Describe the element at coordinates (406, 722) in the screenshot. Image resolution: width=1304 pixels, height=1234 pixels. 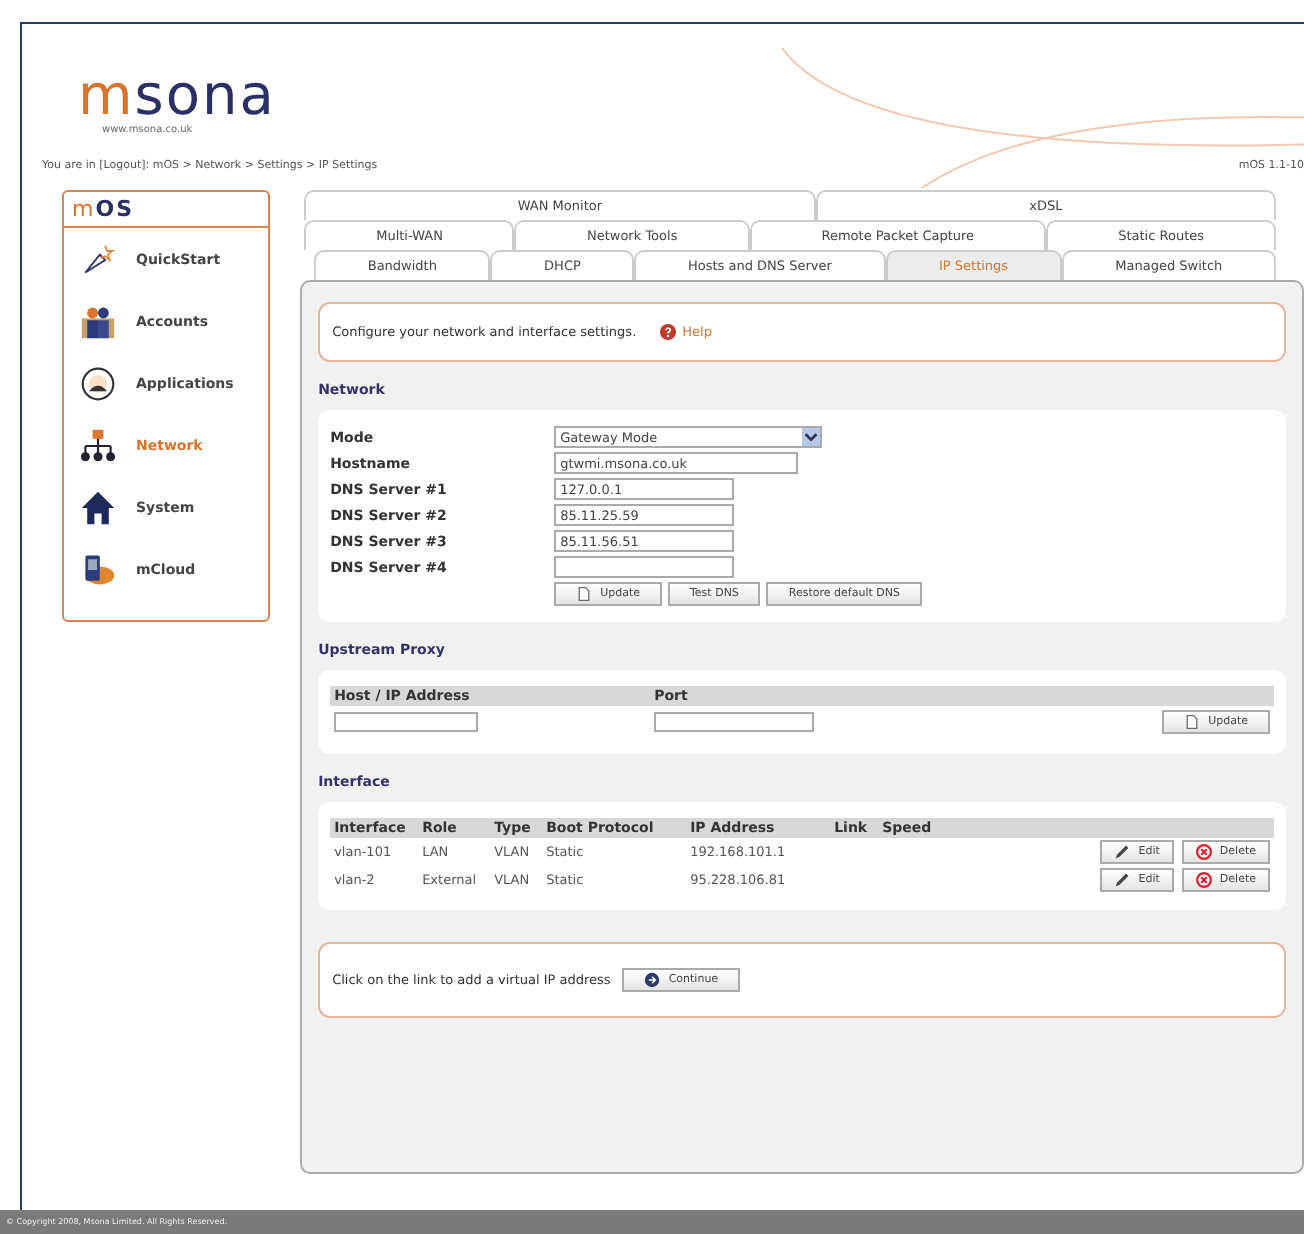
I see `host-field` at that location.